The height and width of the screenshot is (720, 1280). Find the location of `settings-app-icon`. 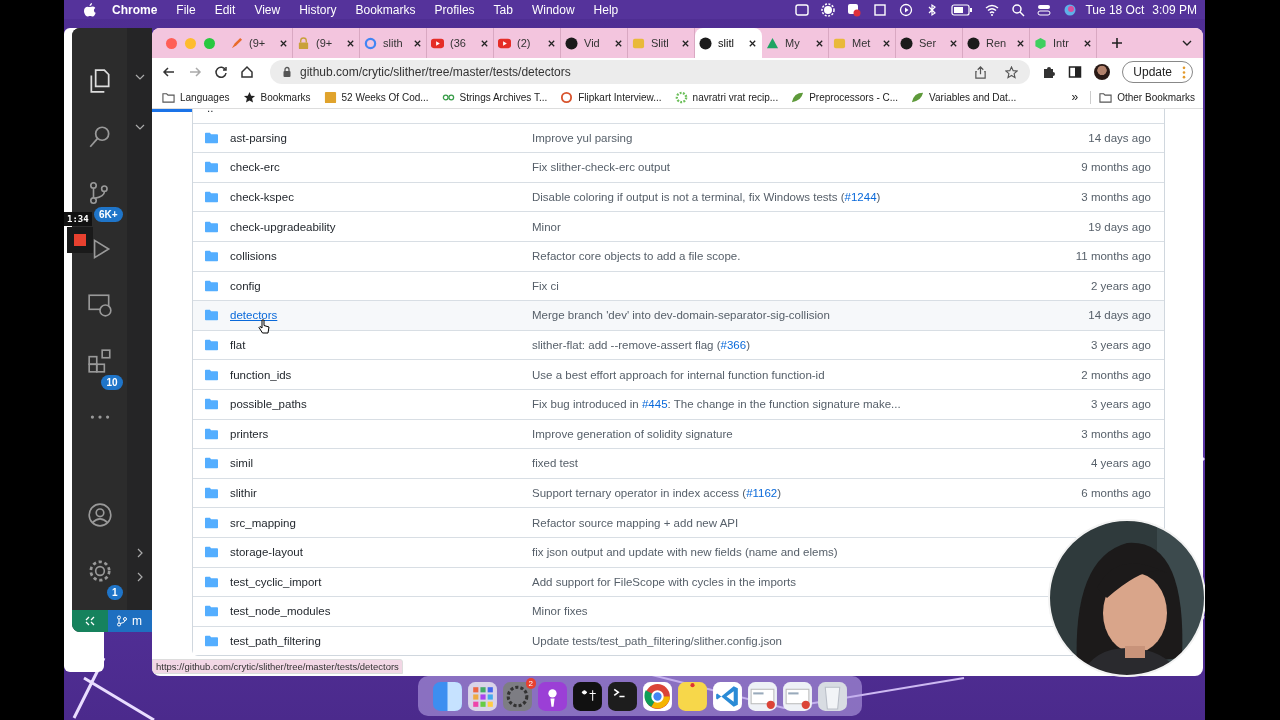

settings-app-icon is located at coordinates (517, 696).